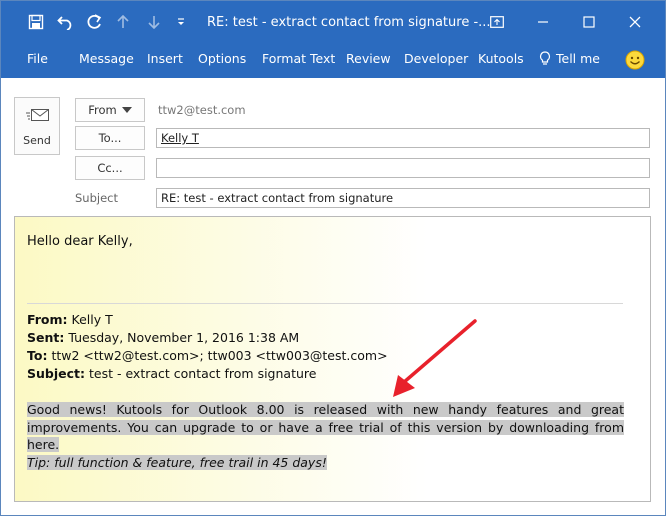 This screenshot has width=668, height=518. I want to click on minimize-icon, so click(543, 22).